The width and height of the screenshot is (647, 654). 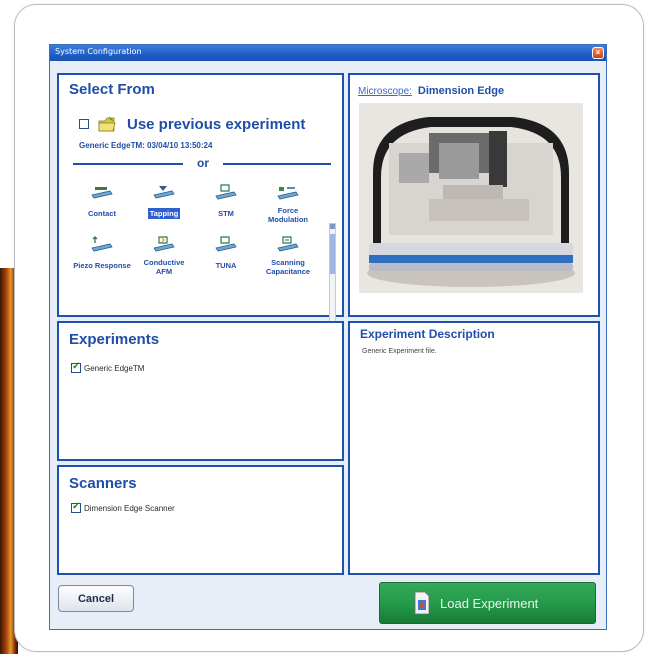 I want to click on mode-label: TUNA, so click(x=226, y=265).